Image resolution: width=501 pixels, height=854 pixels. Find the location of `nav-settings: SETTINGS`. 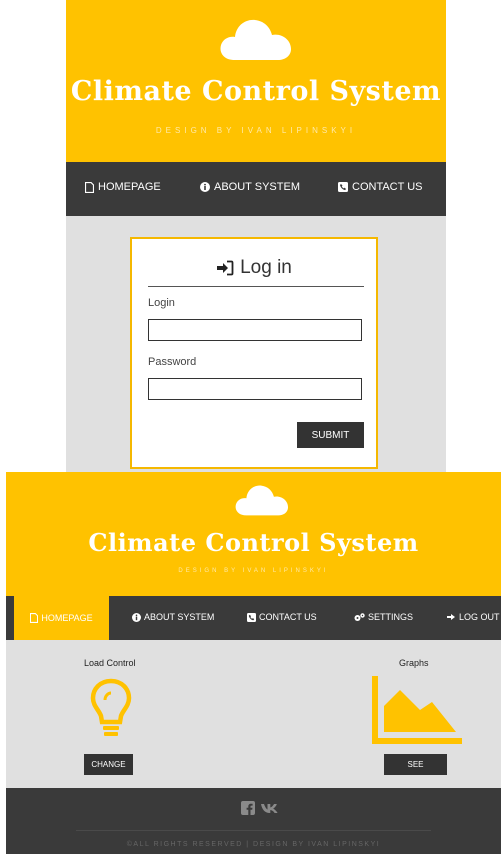

nav-settings: SETTINGS is located at coordinates (383, 617).